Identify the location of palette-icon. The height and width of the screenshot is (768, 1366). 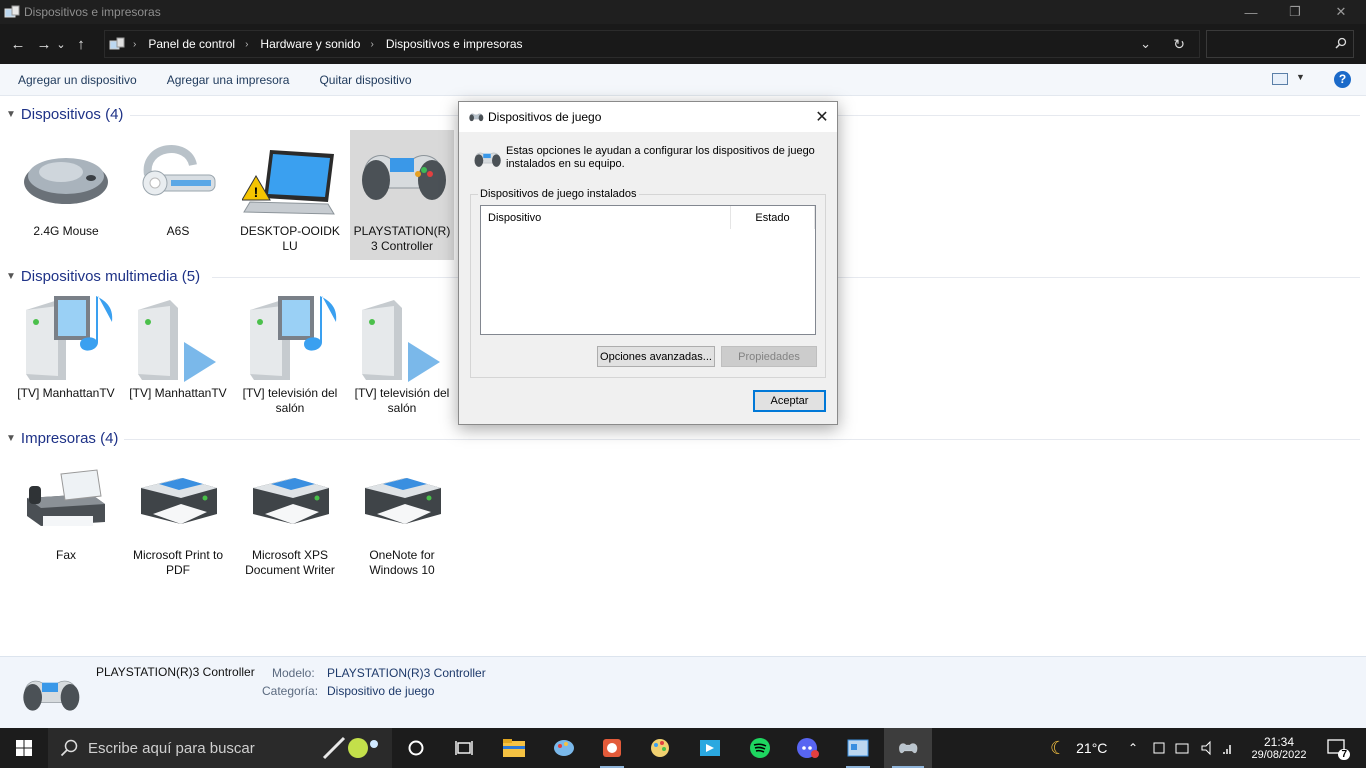
(660, 748).